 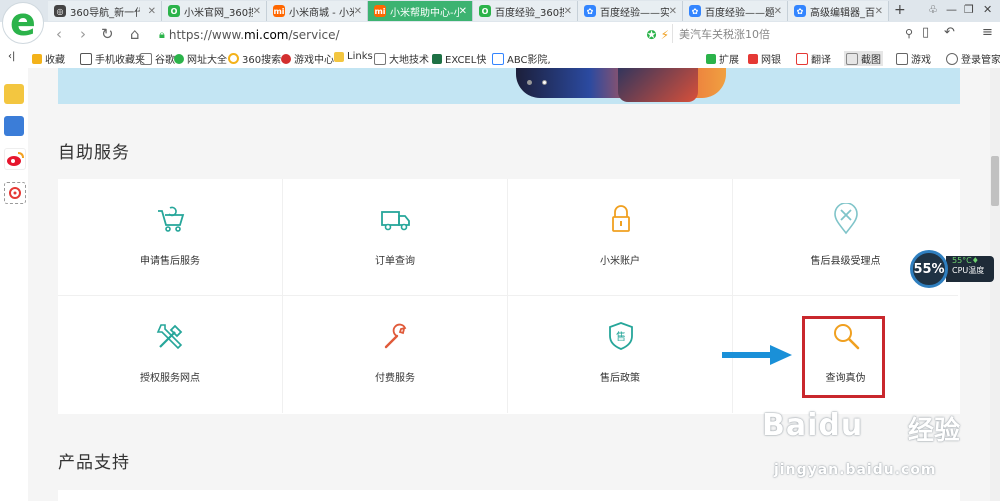 I want to click on home-icon: ⌂, so click(x=135, y=34).